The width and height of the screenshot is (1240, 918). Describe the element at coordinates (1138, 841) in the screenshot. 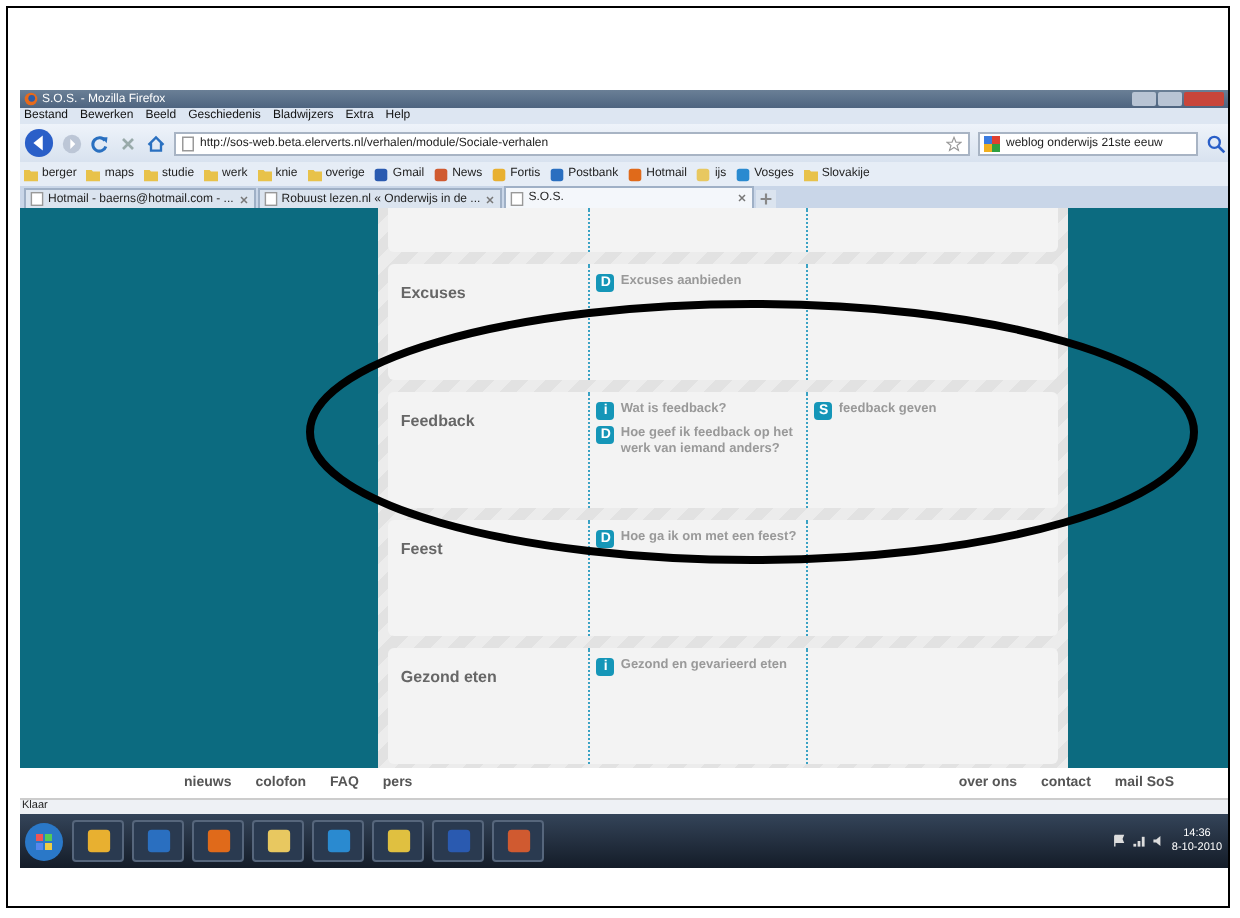

I see `signal-icon` at that location.